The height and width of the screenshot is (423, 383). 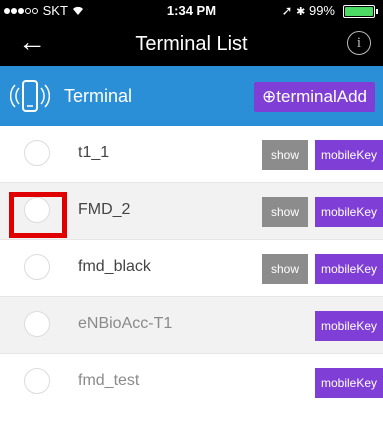 What do you see at coordinates (191, 96) in the screenshot?
I see `terminal-header: Terminal ⊕terminalAdd` at bounding box center [191, 96].